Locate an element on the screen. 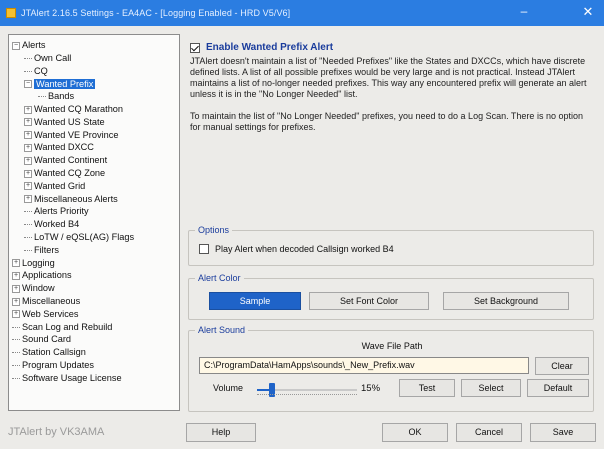 Image resolution: width=604 pixels, height=449 pixels. set-font-color-button: Set Font Color is located at coordinates (369, 301).